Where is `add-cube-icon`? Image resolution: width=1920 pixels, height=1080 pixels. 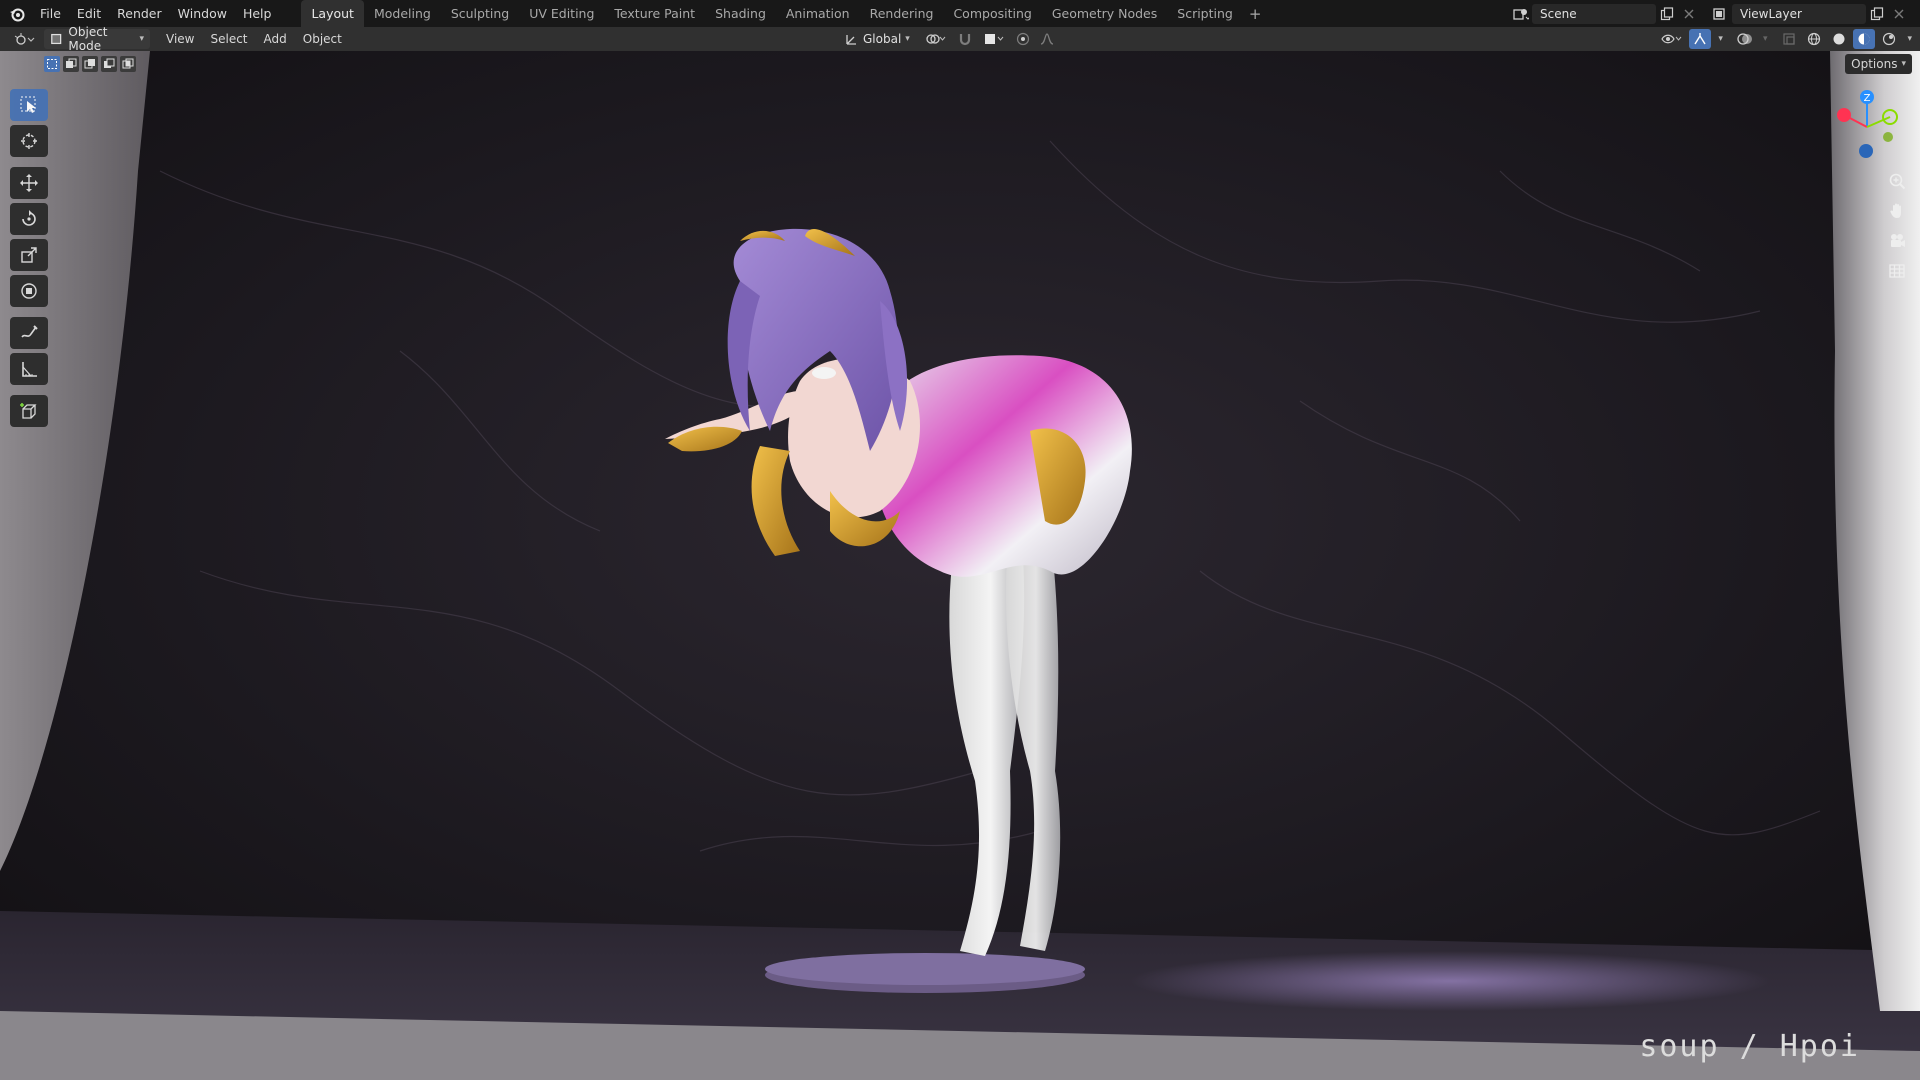
add-cube-icon is located at coordinates (28, 411).